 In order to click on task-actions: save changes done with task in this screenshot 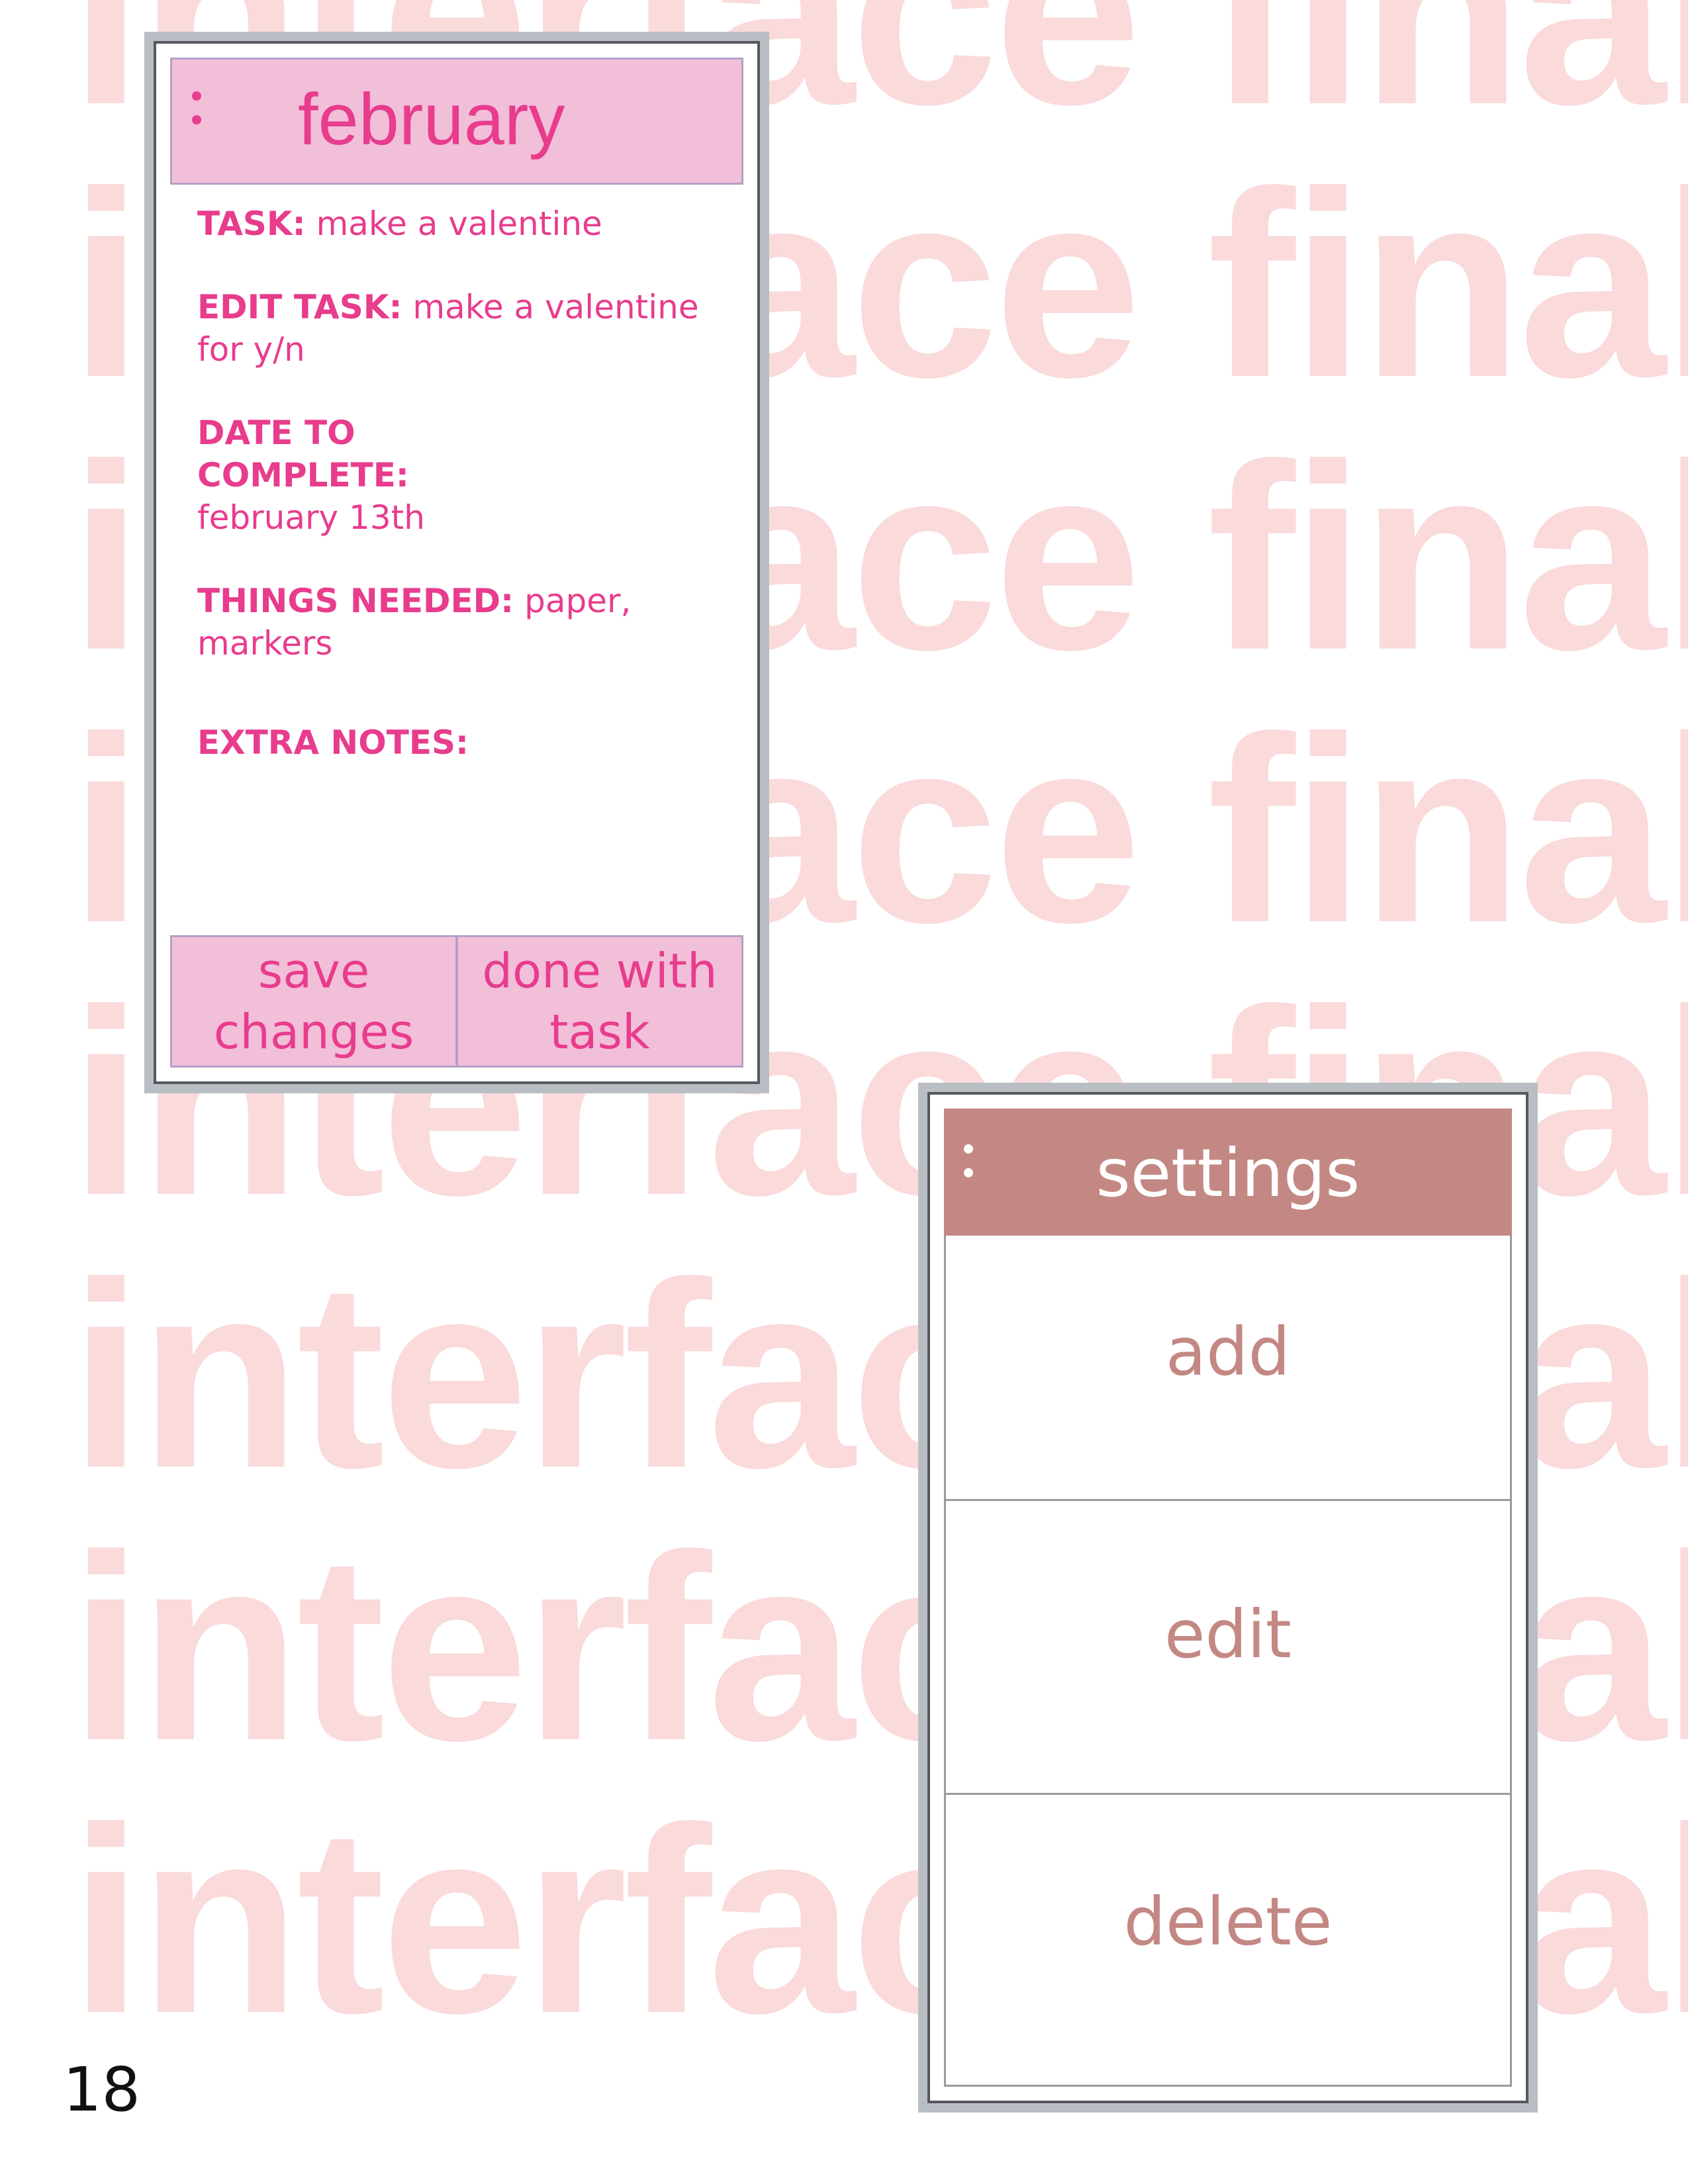, I will do `click(456, 1001)`.